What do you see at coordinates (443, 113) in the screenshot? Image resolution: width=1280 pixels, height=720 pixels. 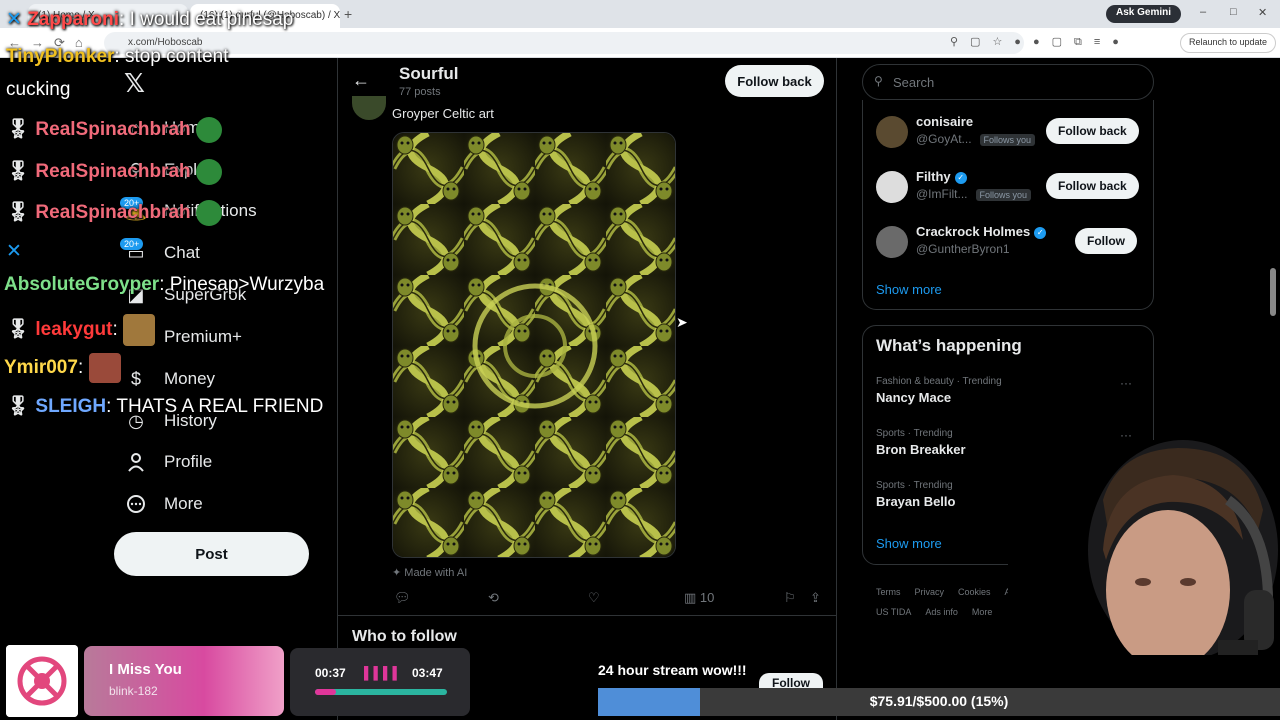 I see `tweet-text: Groyper Celtic art` at bounding box center [443, 113].